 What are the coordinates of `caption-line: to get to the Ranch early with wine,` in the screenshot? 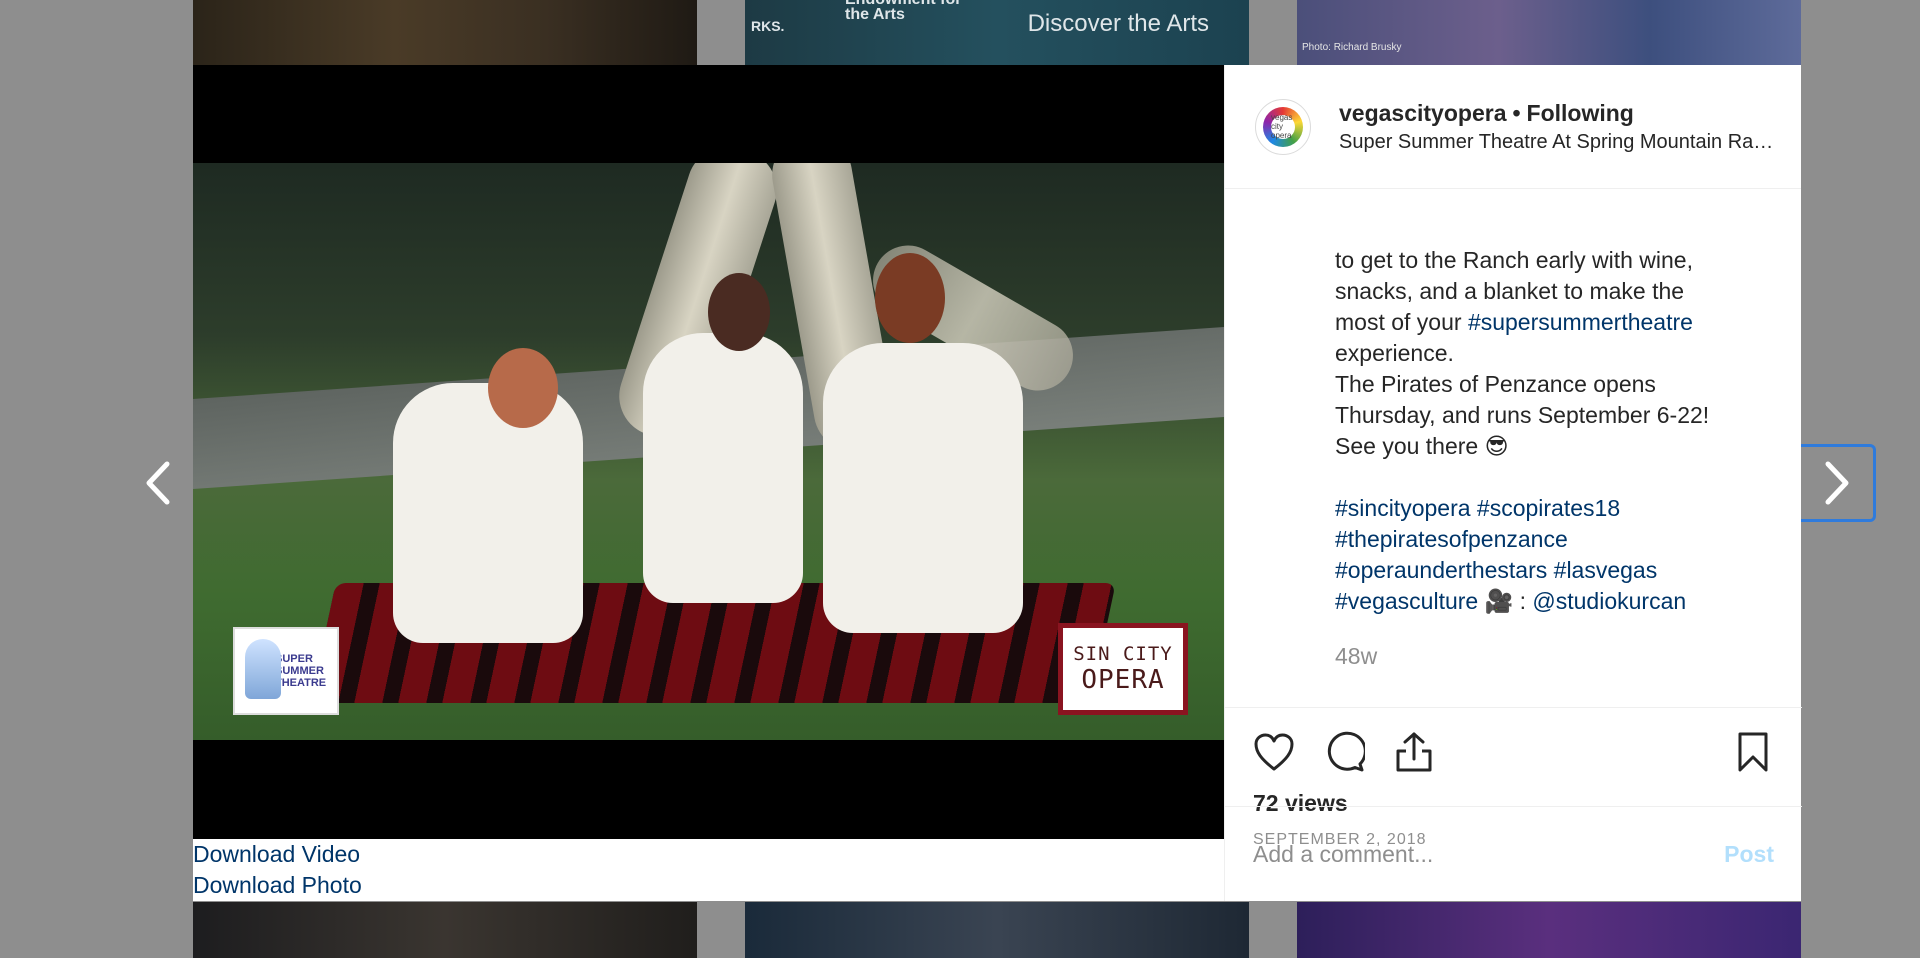 It's located at (1514, 260).